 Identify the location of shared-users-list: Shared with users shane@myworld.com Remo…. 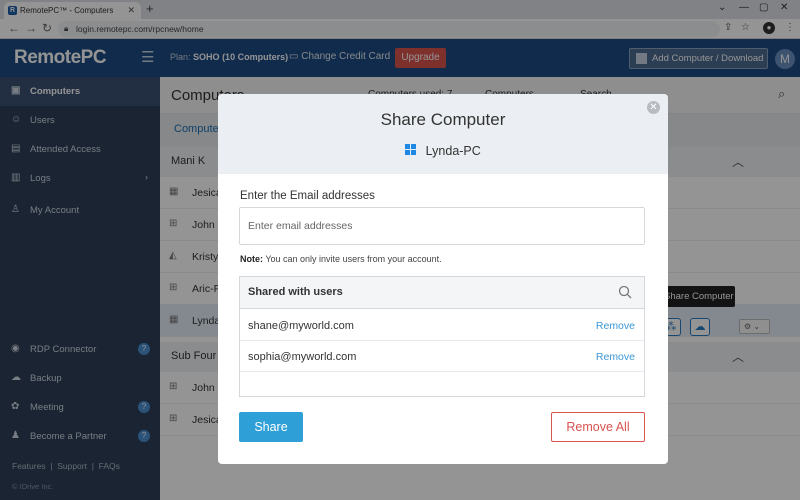
(442, 336).